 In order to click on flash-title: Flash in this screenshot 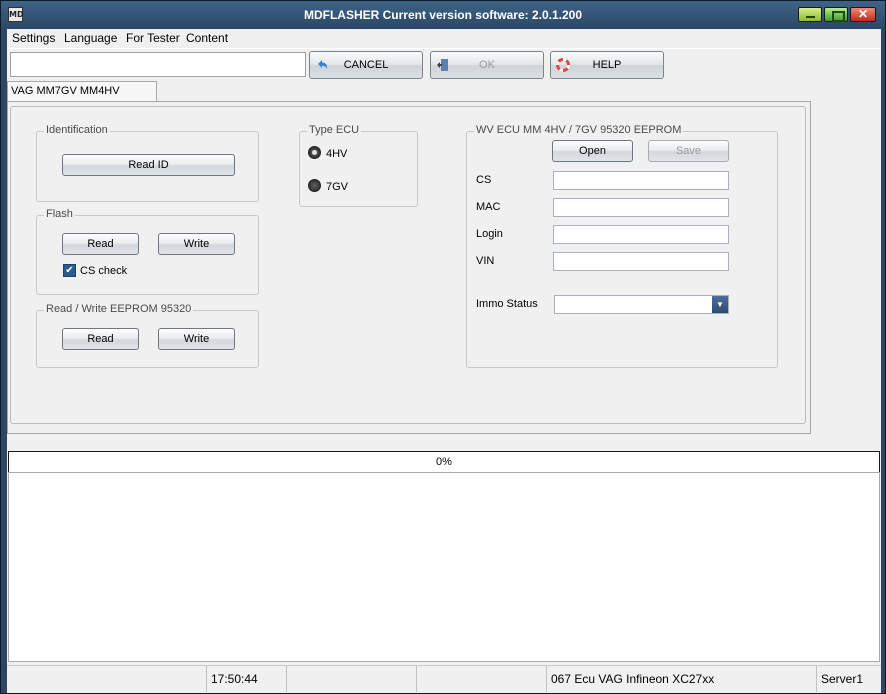, I will do `click(59, 214)`.